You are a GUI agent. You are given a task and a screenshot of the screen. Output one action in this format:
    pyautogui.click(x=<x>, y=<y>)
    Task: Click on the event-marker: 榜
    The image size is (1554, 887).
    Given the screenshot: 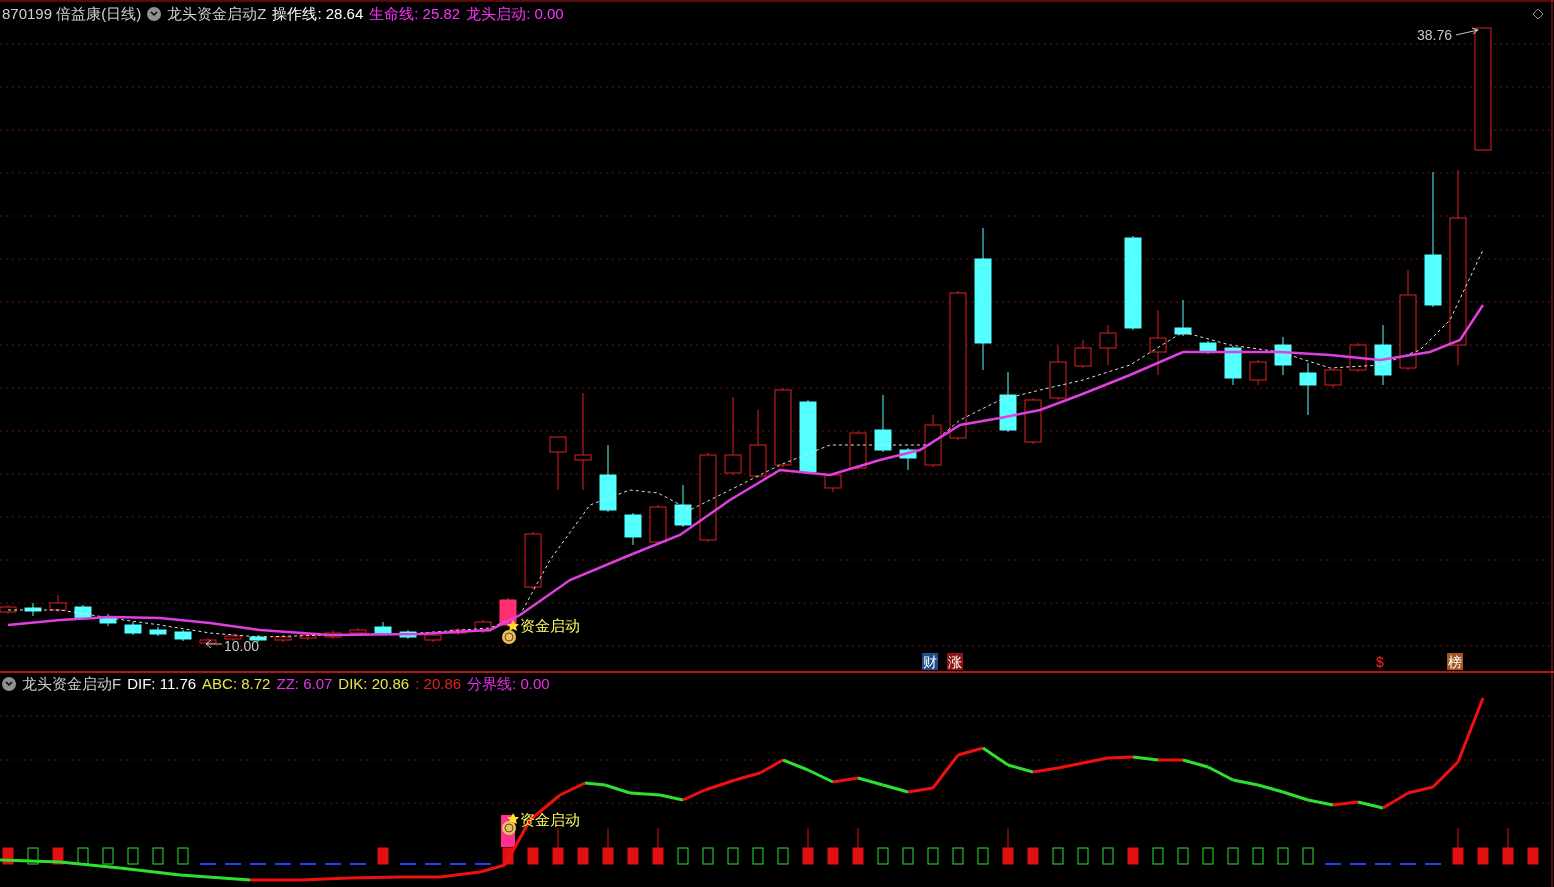 What is the action you would take?
    pyautogui.click(x=1455, y=662)
    